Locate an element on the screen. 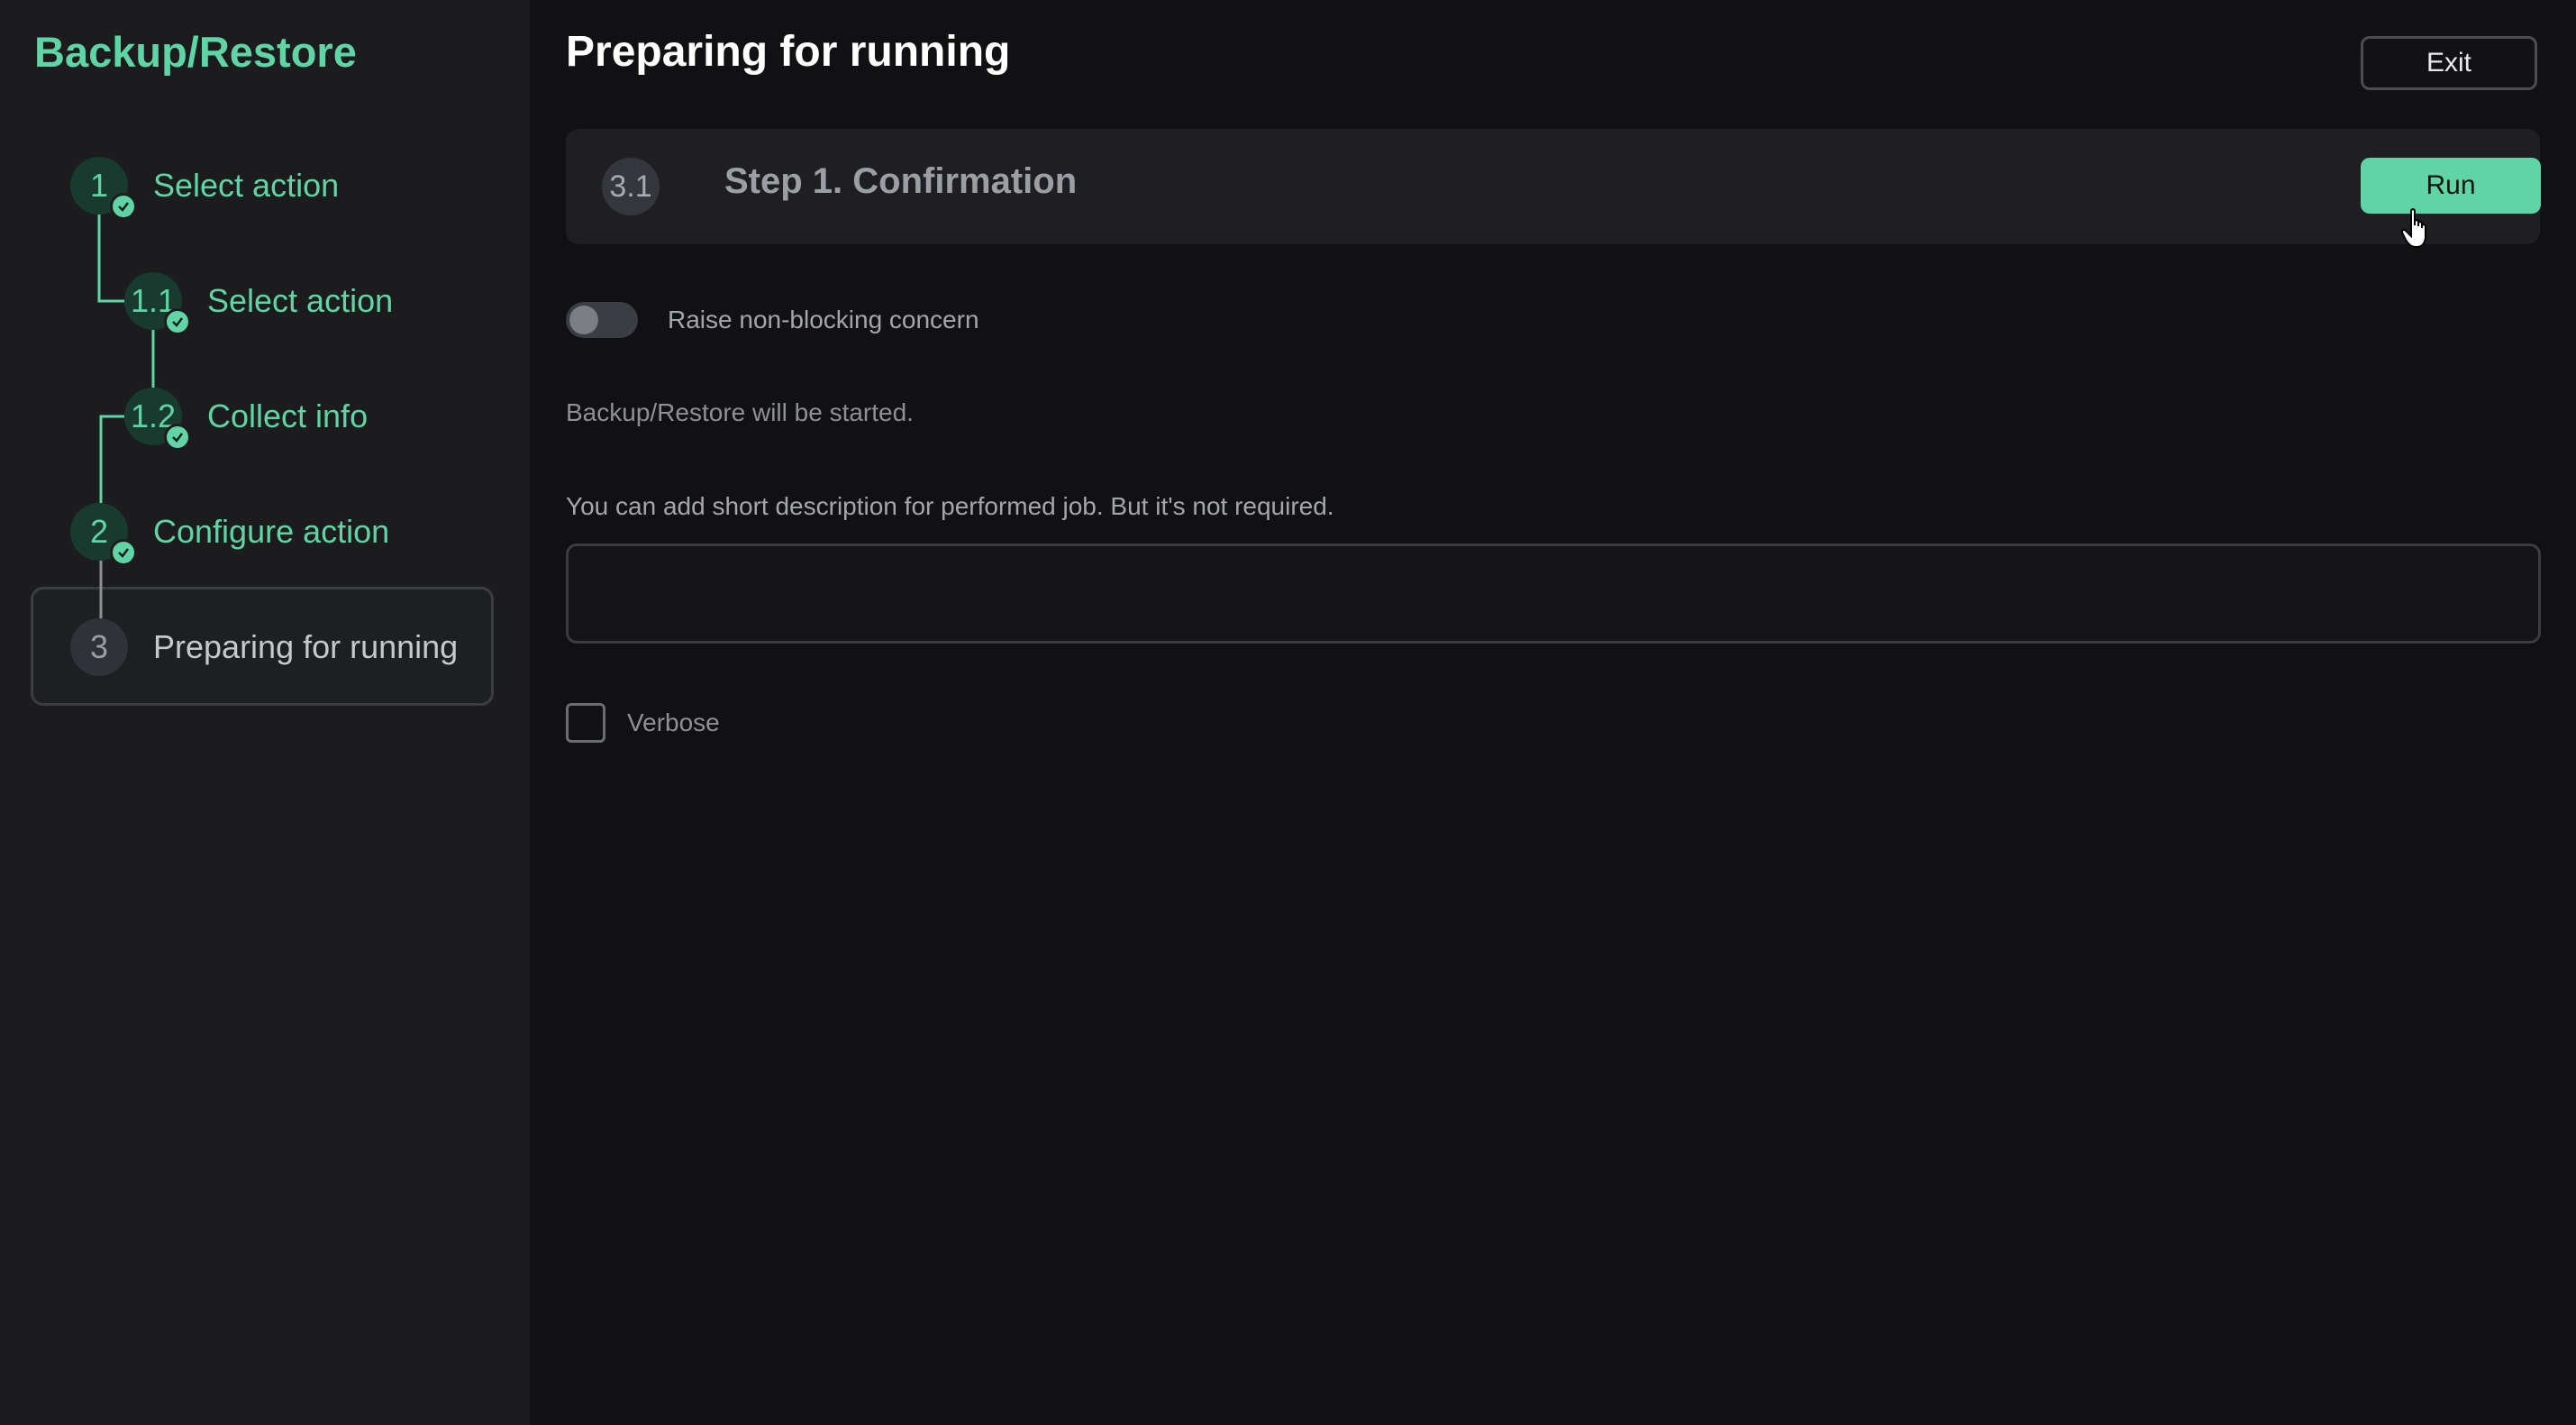 This screenshot has height=1425, width=2576. raise-concern-row: Raise non-blocking concern is located at coordinates (772, 320).